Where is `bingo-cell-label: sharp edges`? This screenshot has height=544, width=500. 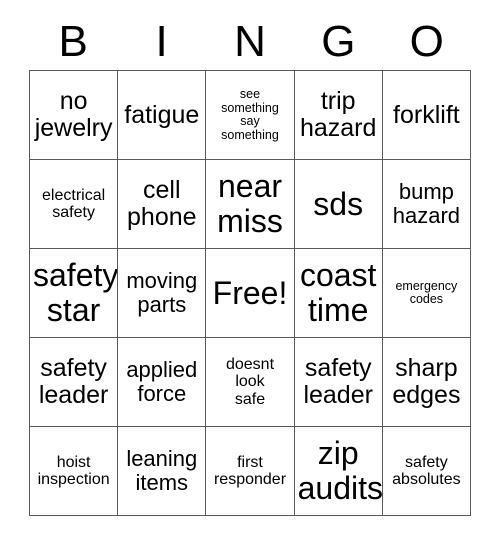
bingo-cell-label: sharp edges is located at coordinates (426, 381).